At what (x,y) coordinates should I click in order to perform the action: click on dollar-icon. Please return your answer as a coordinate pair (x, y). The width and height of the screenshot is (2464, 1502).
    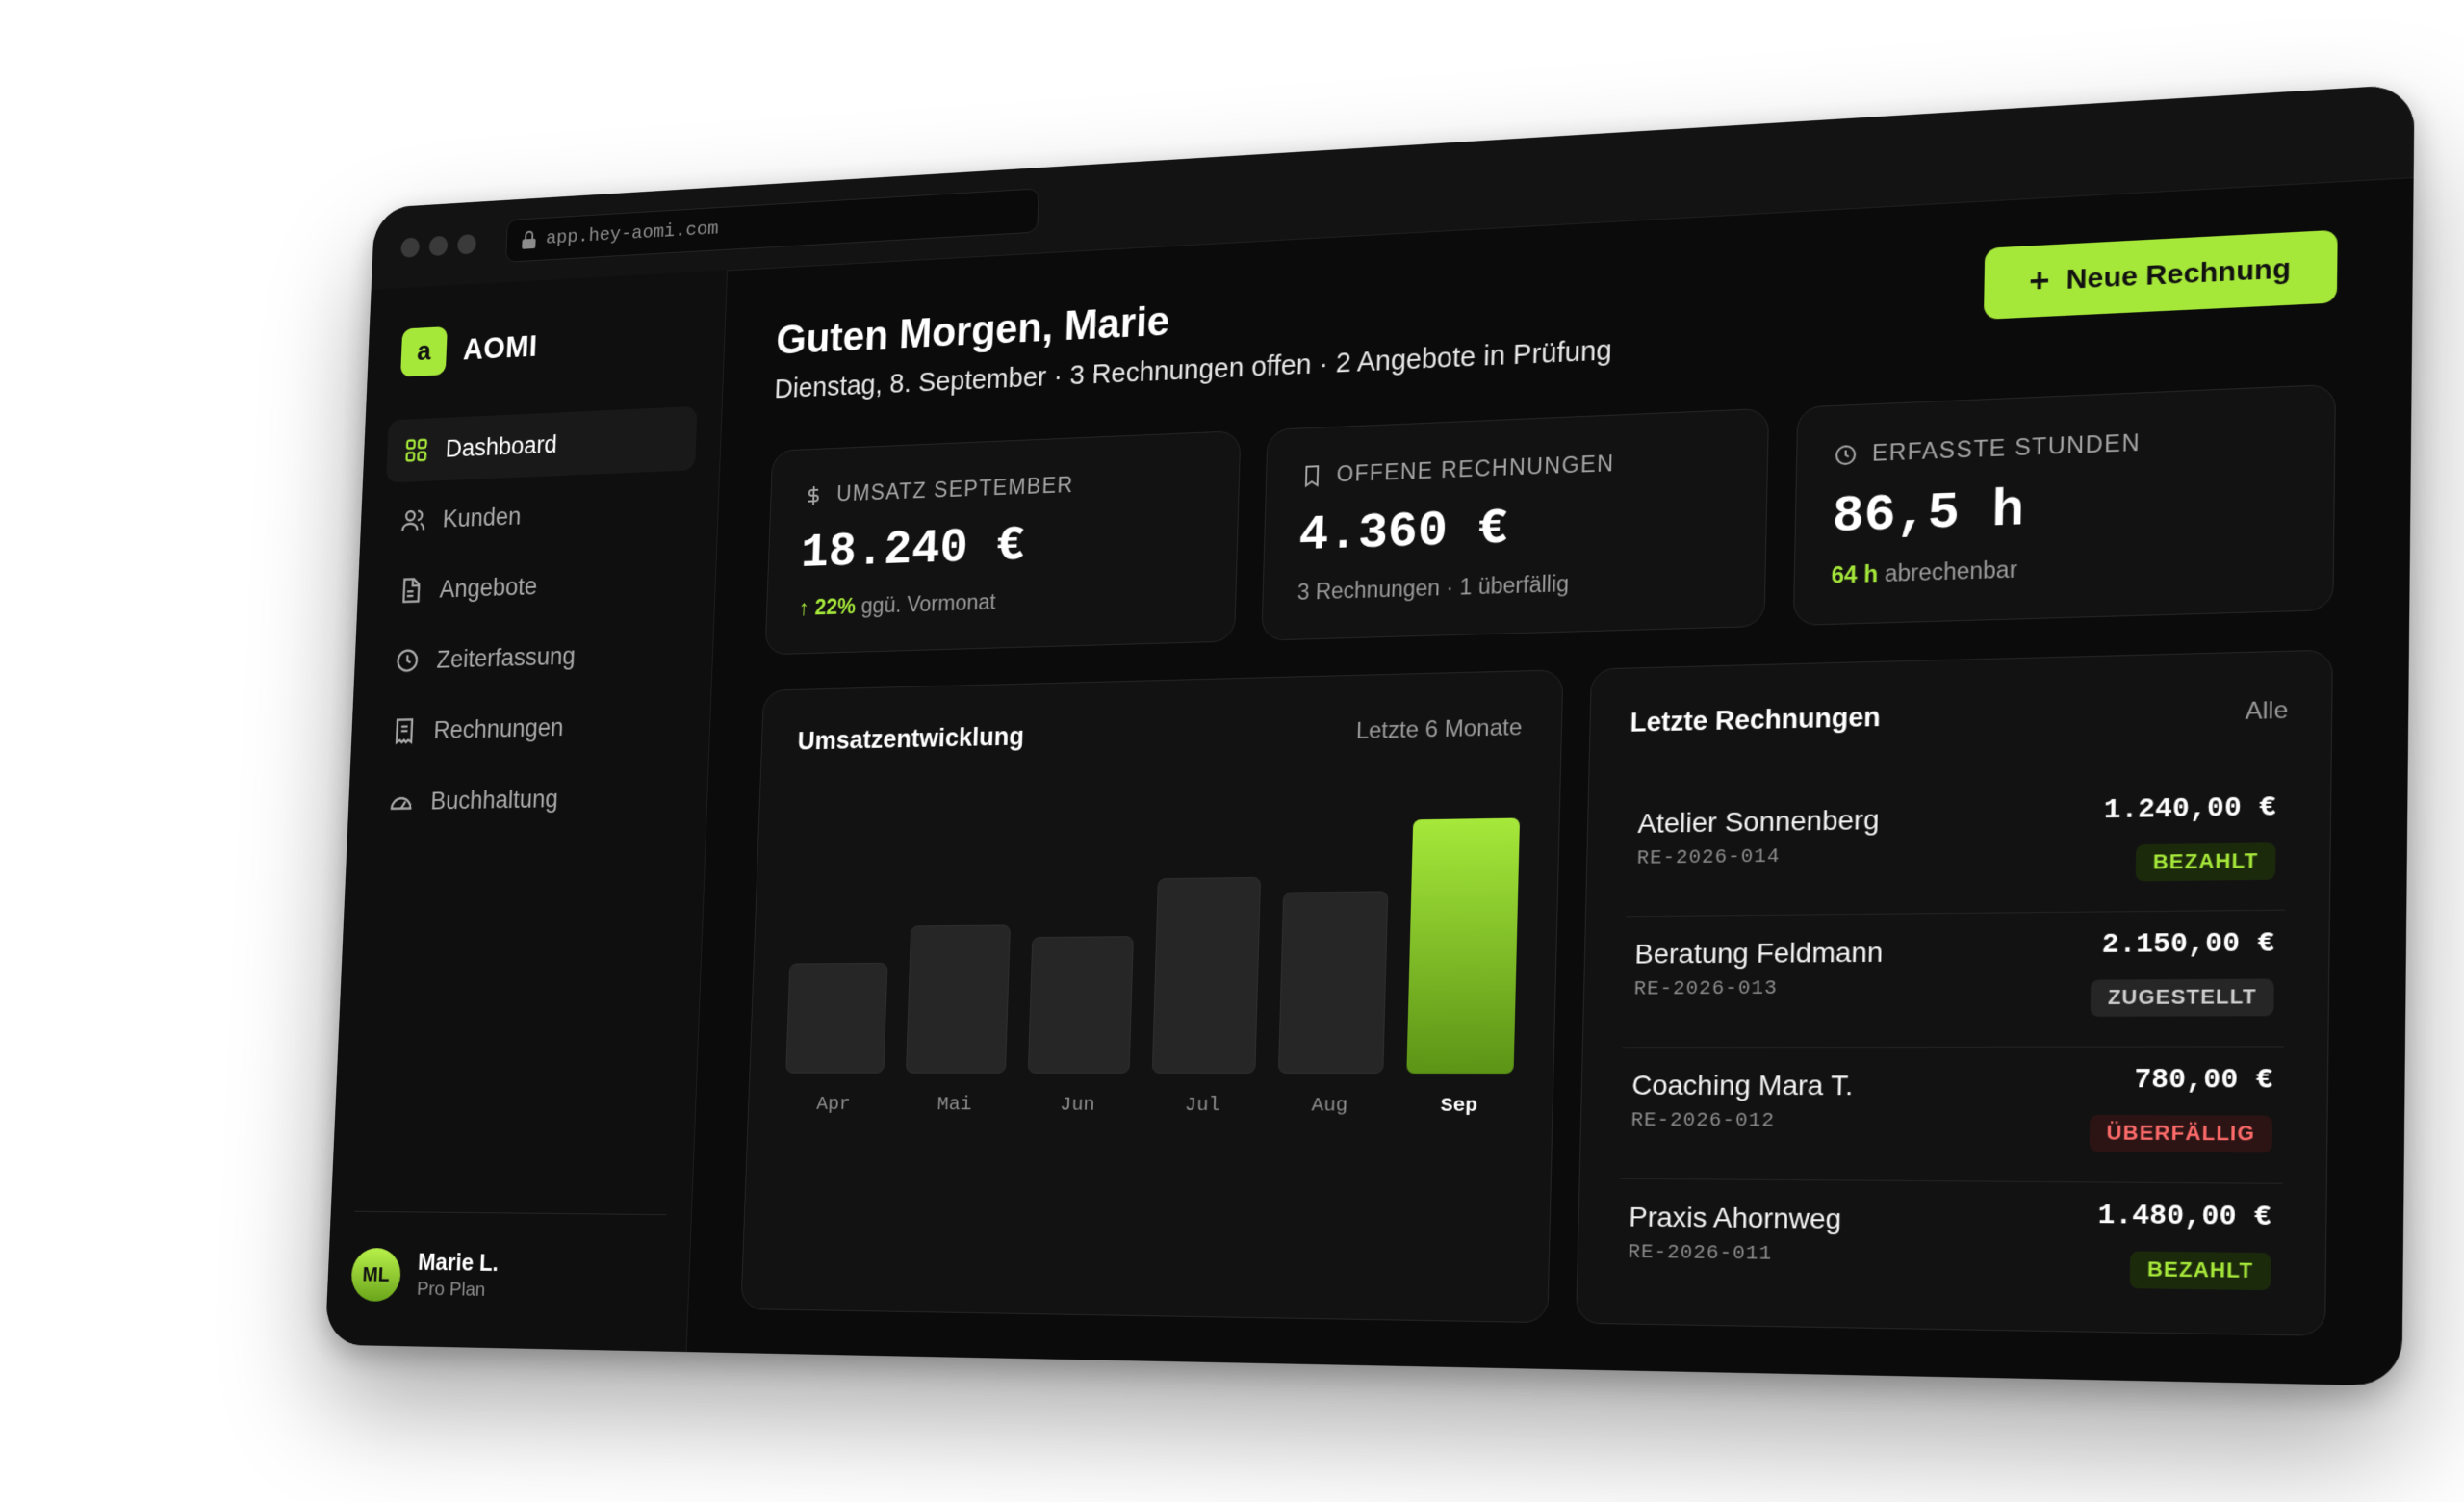
    Looking at the image, I should click on (814, 495).